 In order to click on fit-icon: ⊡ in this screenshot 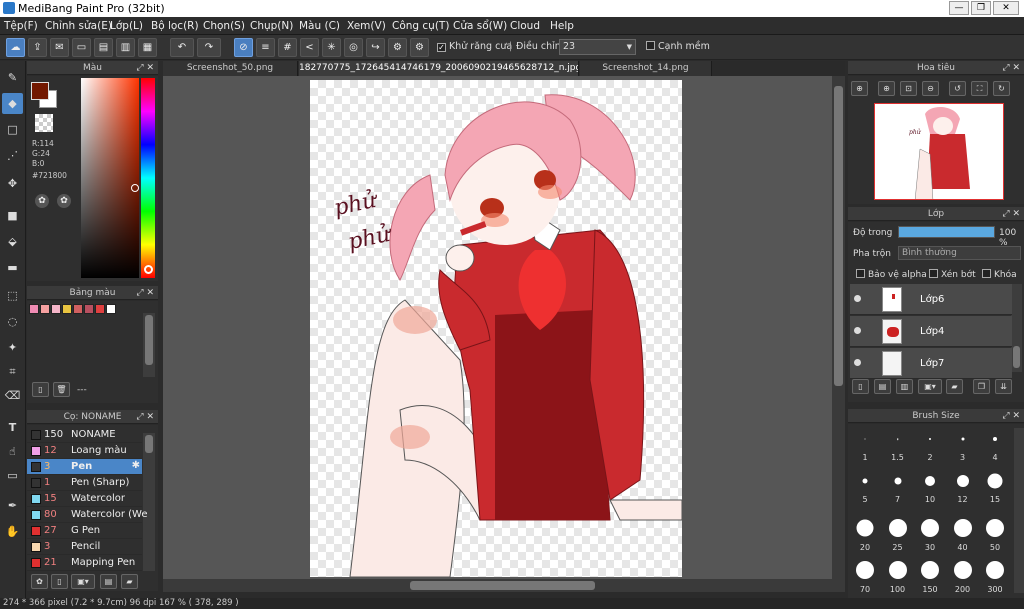, I will do `click(908, 88)`.